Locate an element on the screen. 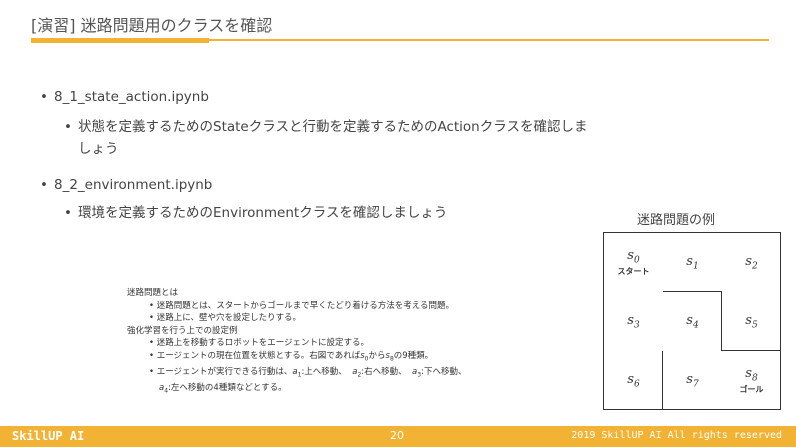  brand-logo: SkillUP AI is located at coordinates (48, 436).